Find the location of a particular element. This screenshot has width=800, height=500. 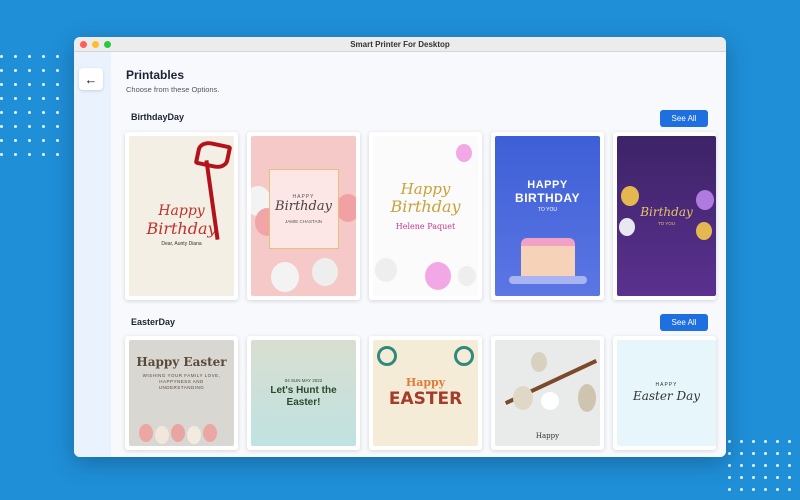

see-all-birthday-button: See All is located at coordinates (684, 118).